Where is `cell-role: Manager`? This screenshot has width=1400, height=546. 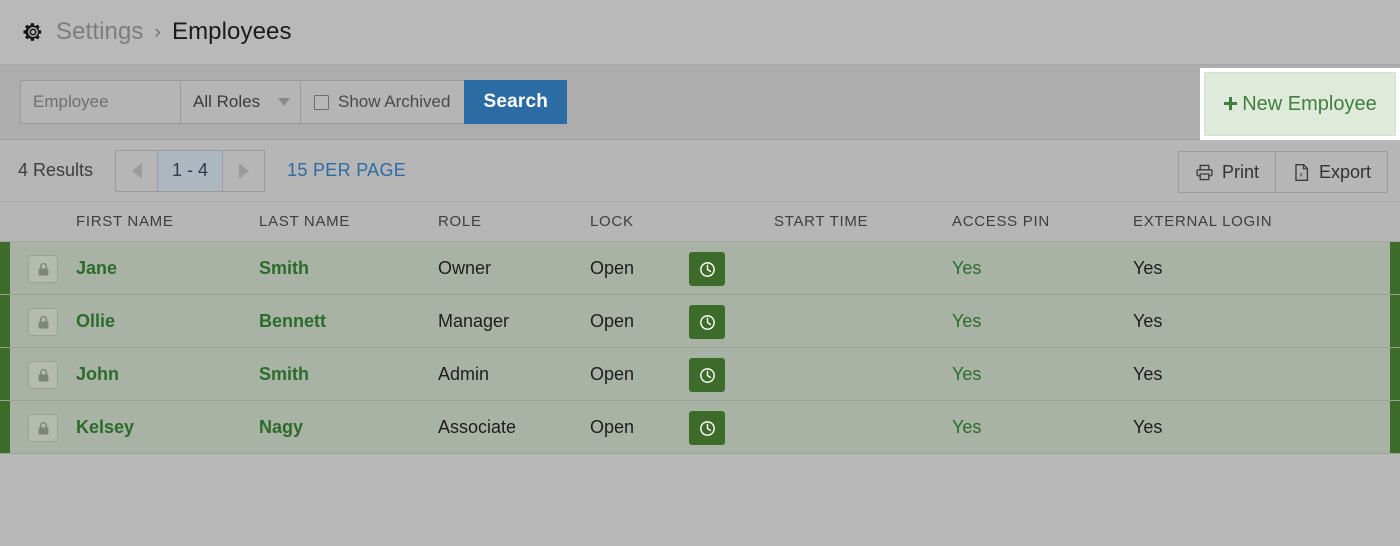 cell-role: Manager is located at coordinates (474, 321).